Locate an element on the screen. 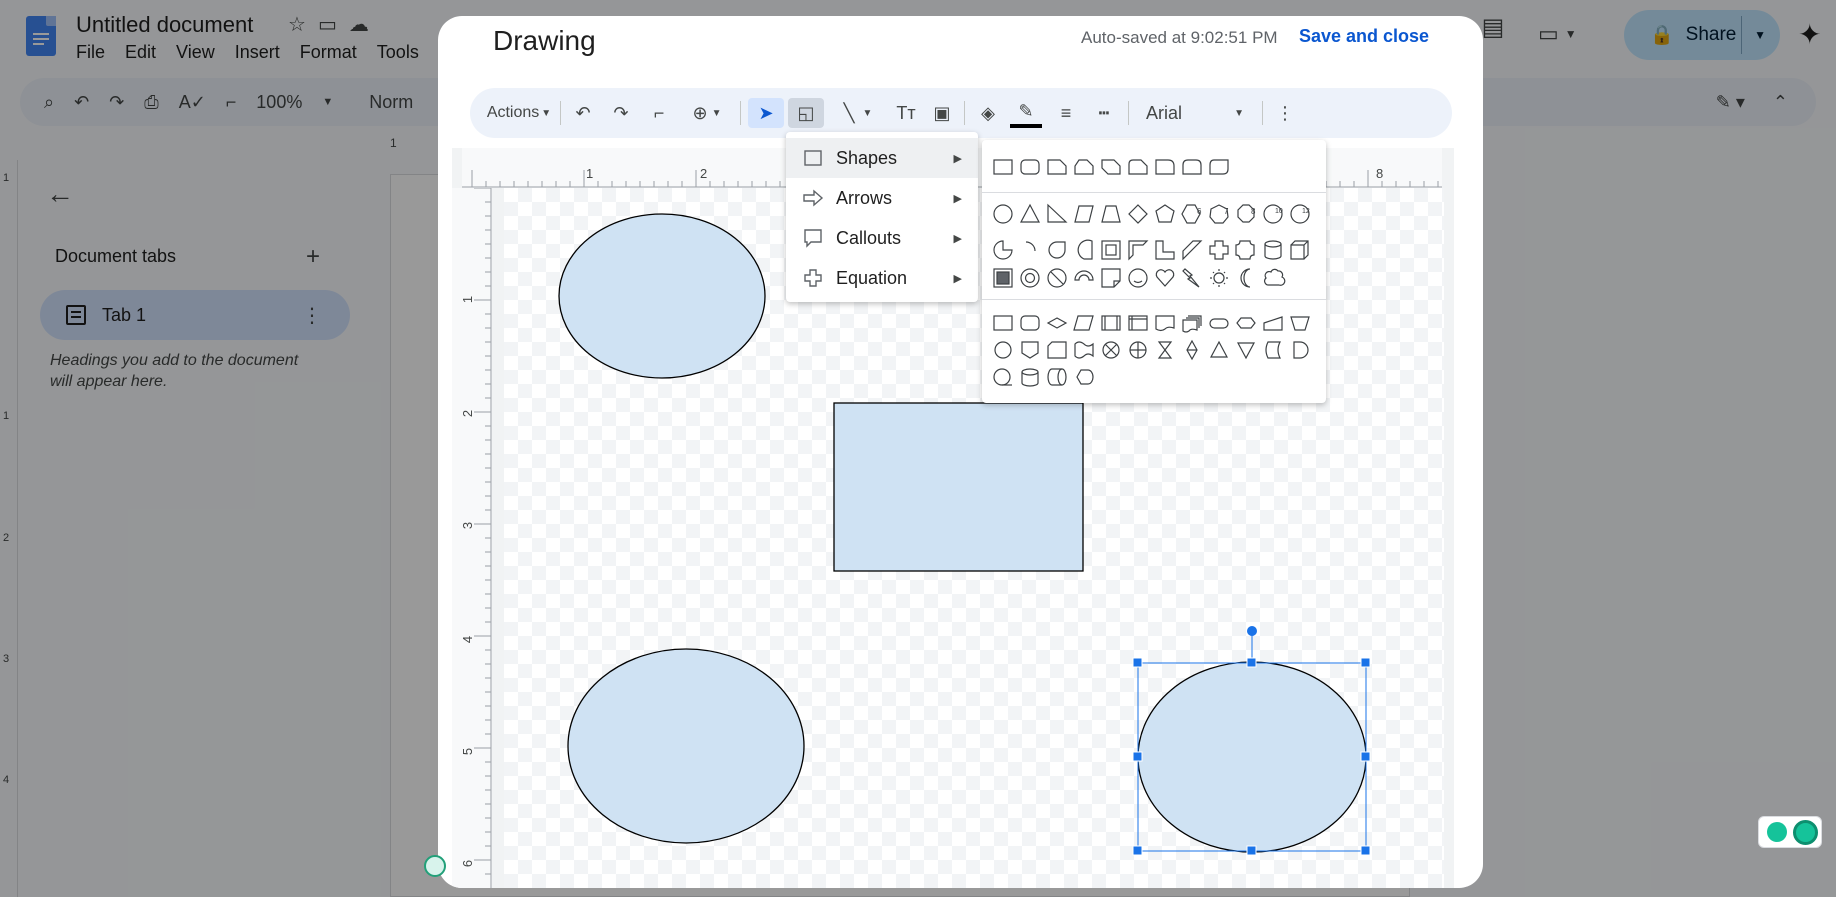 Image resolution: width=1836 pixels, height=897 pixels. shape-snip-diagonal-icon is located at coordinates (1111, 167).